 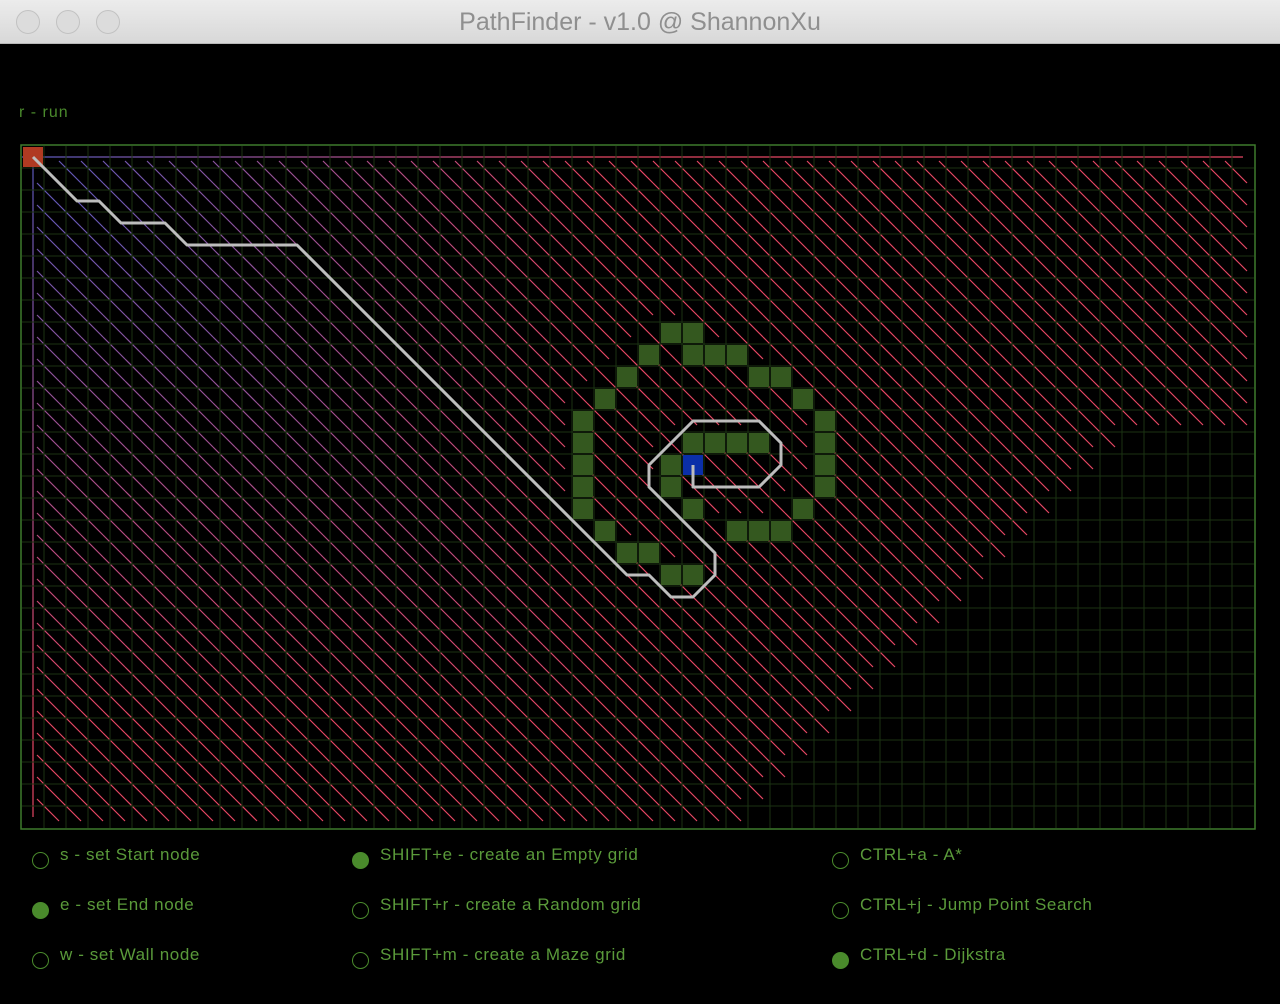 What do you see at coordinates (40, 960) in the screenshot?
I see `mode-wall-radio` at bounding box center [40, 960].